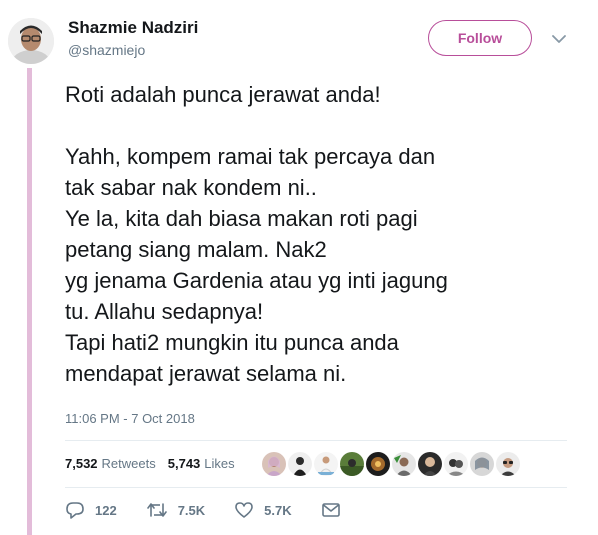  I want to click on tweet-line: tu. Allahu sedapnya!, so click(164, 311).